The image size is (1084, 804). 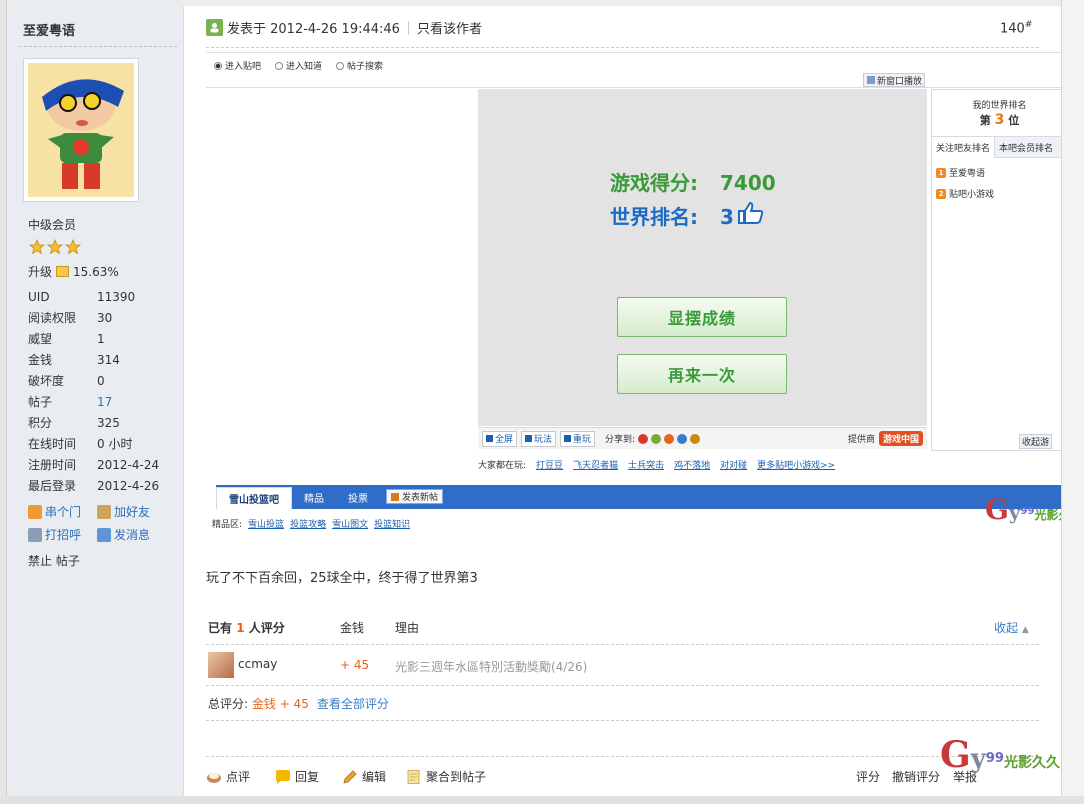 What do you see at coordinates (355, 665) in the screenshot?
I see `rating-amount: + 45` at bounding box center [355, 665].